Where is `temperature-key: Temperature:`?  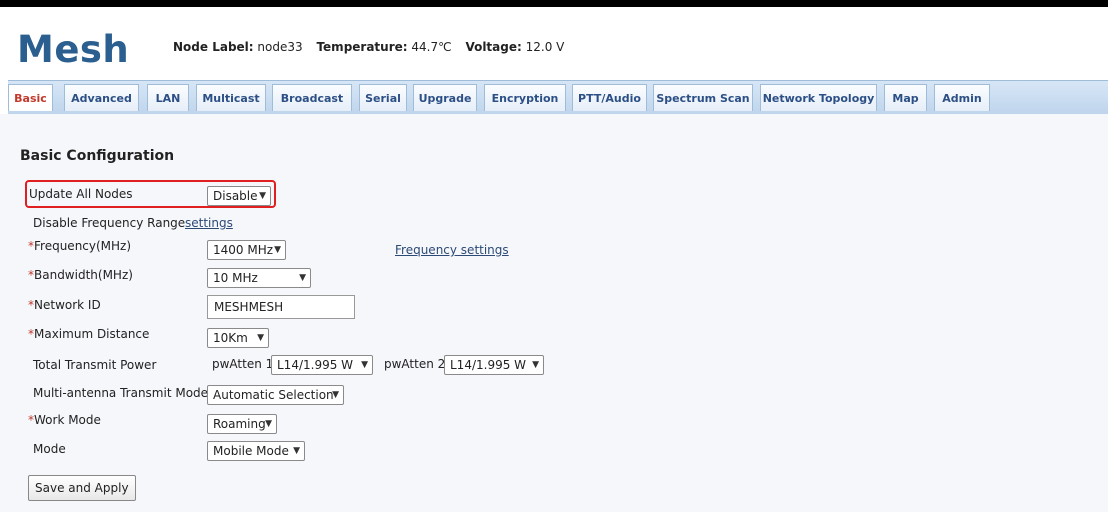
temperature-key: Temperature: is located at coordinates (362, 47).